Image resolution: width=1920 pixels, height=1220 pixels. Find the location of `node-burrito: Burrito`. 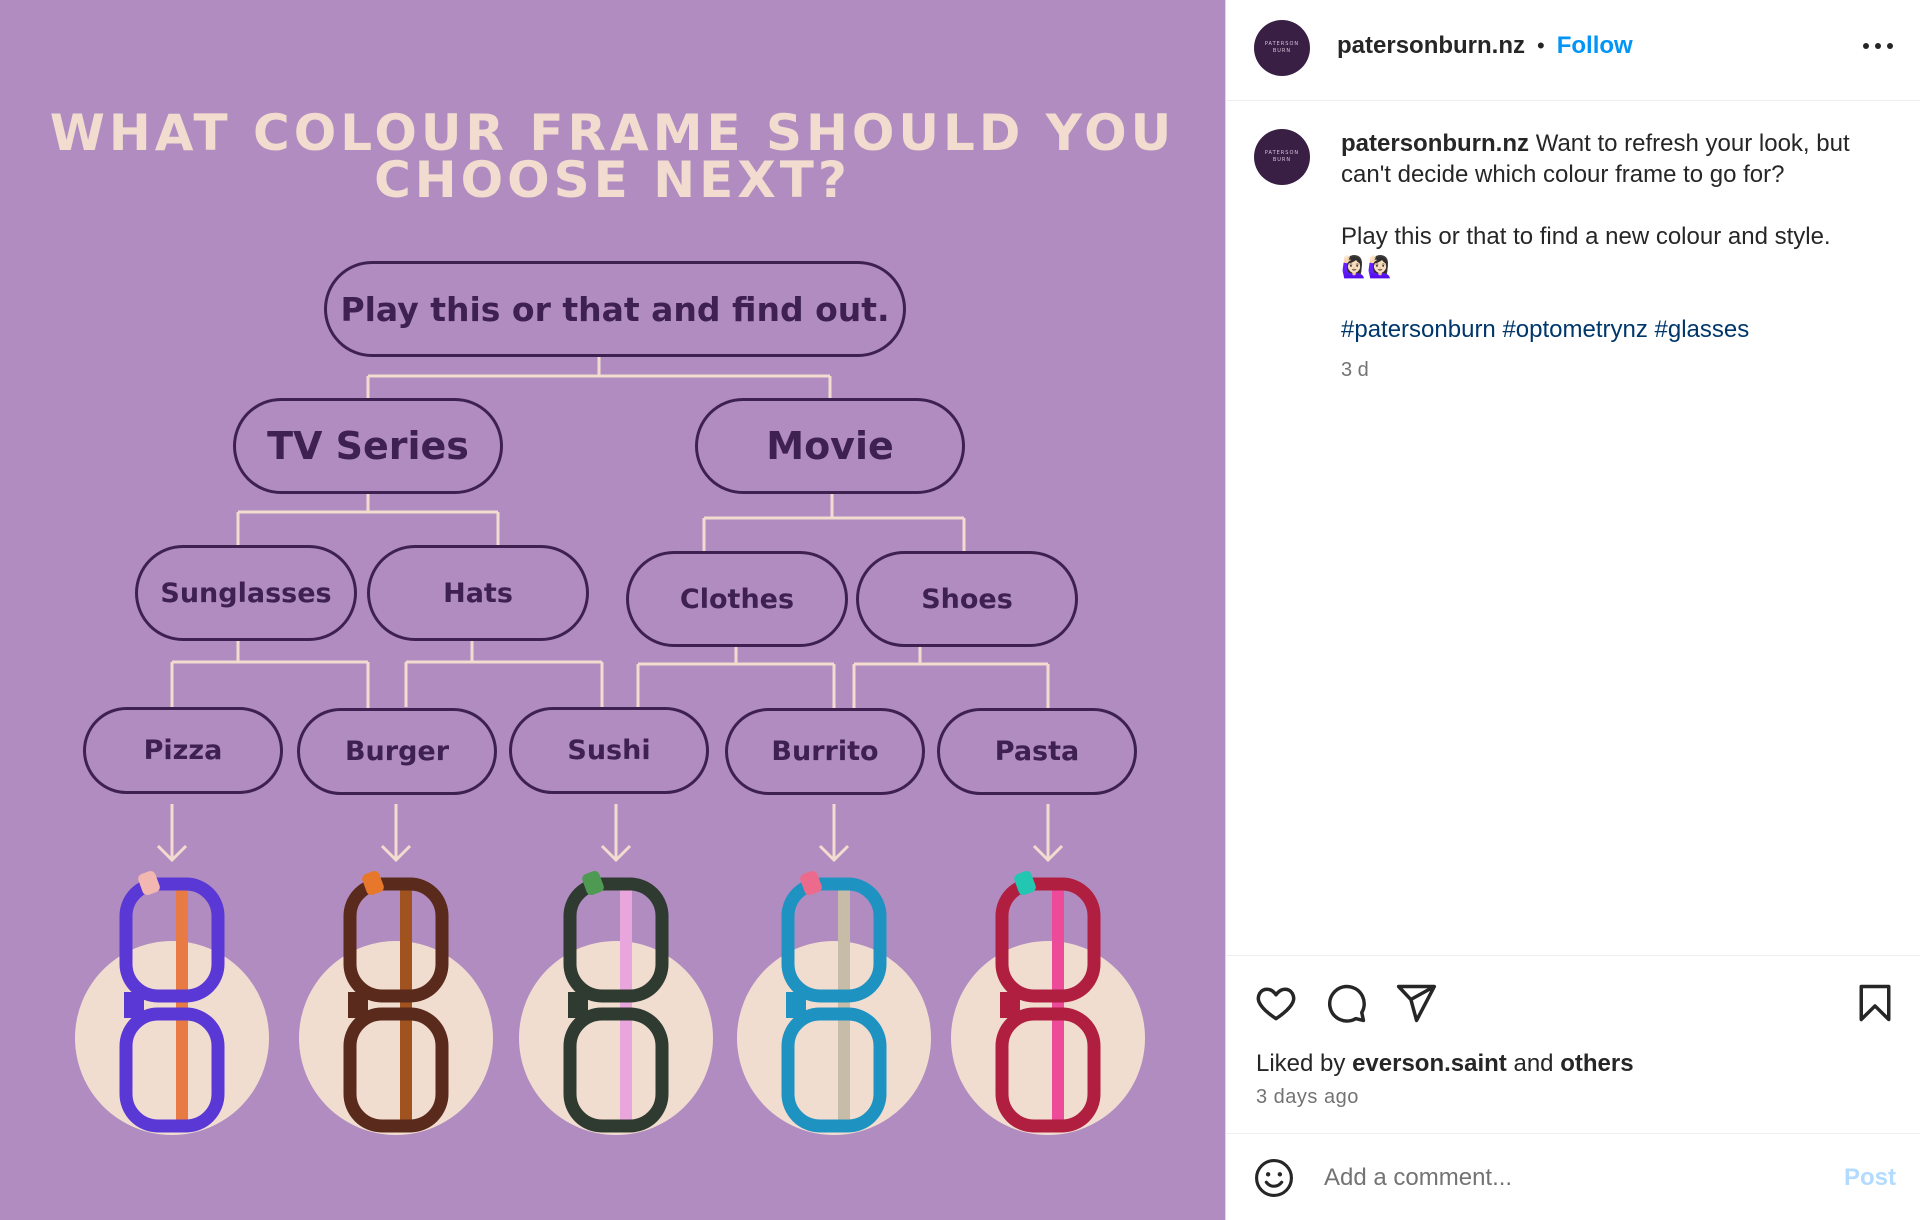

node-burrito: Burrito is located at coordinates (825, 751).